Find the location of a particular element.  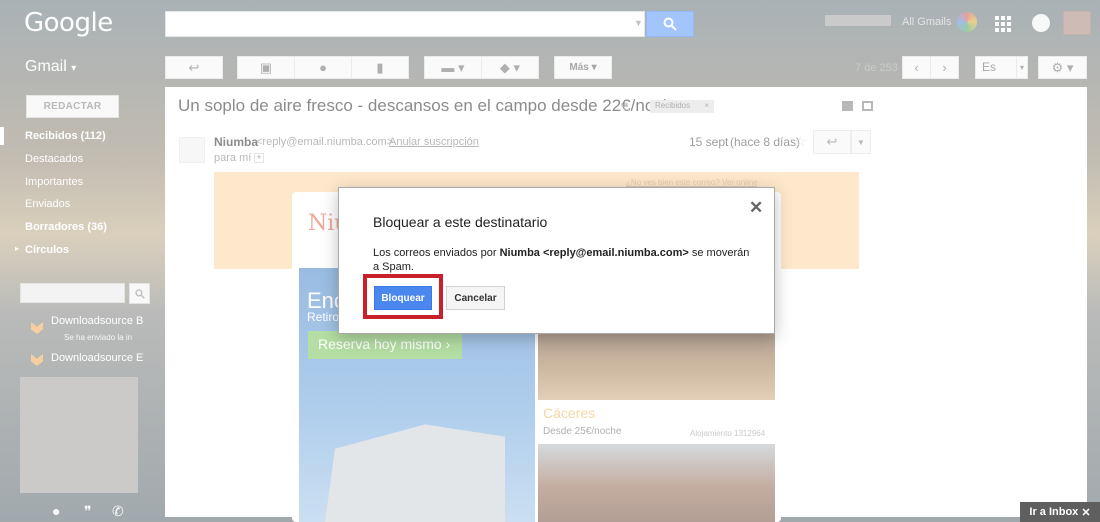

dialog-message-prefix: Los correos enviados por is located at coordinates (436, 253).